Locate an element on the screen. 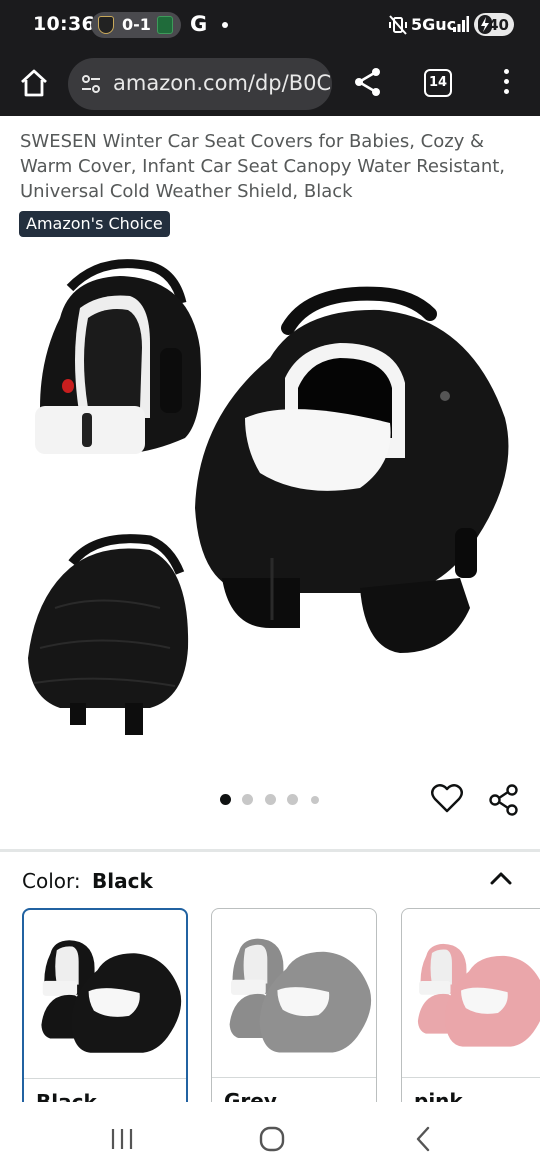 The image size is (540, 1170). austin-fc-logo-icon is located at coordinates (165, 25).